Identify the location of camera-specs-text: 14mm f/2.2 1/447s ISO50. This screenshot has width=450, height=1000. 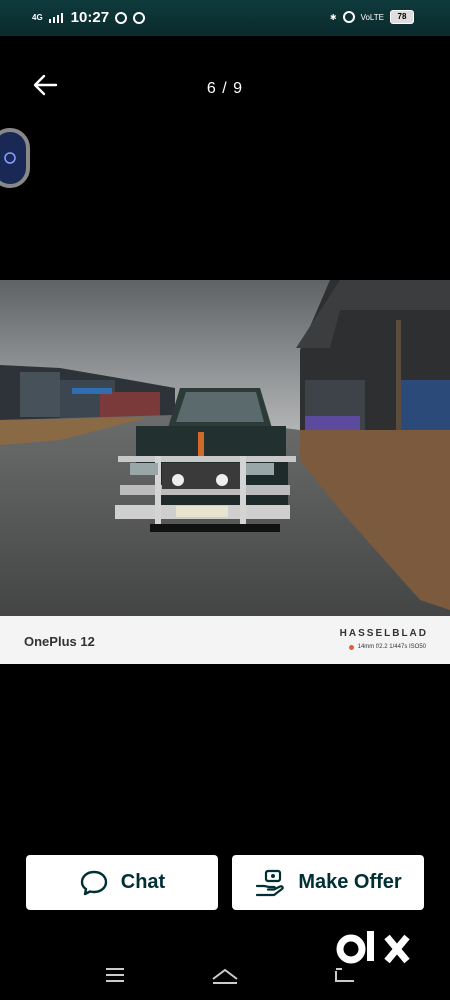
(391, 647).